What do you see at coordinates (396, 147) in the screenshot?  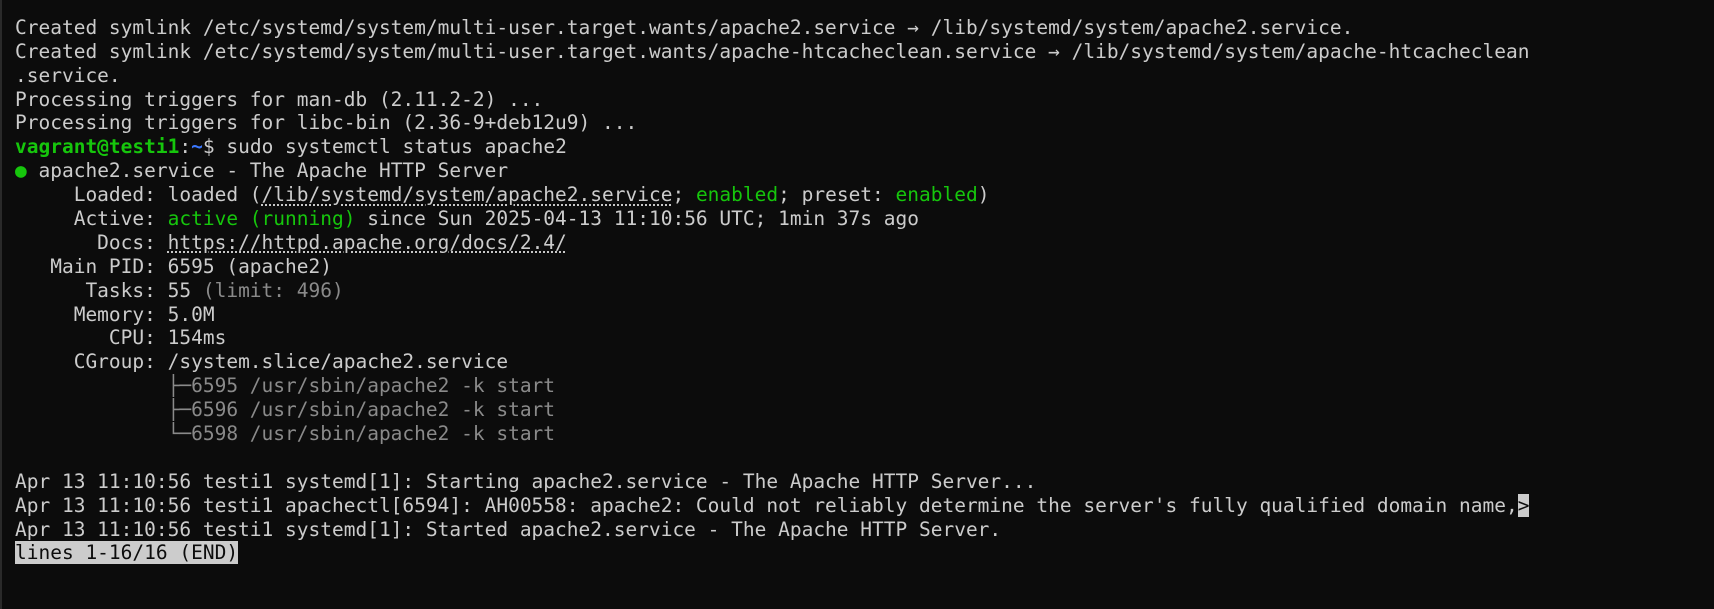 I see `prompt-command: sudo systemctl status apache2` at bounding box center [396, 147].